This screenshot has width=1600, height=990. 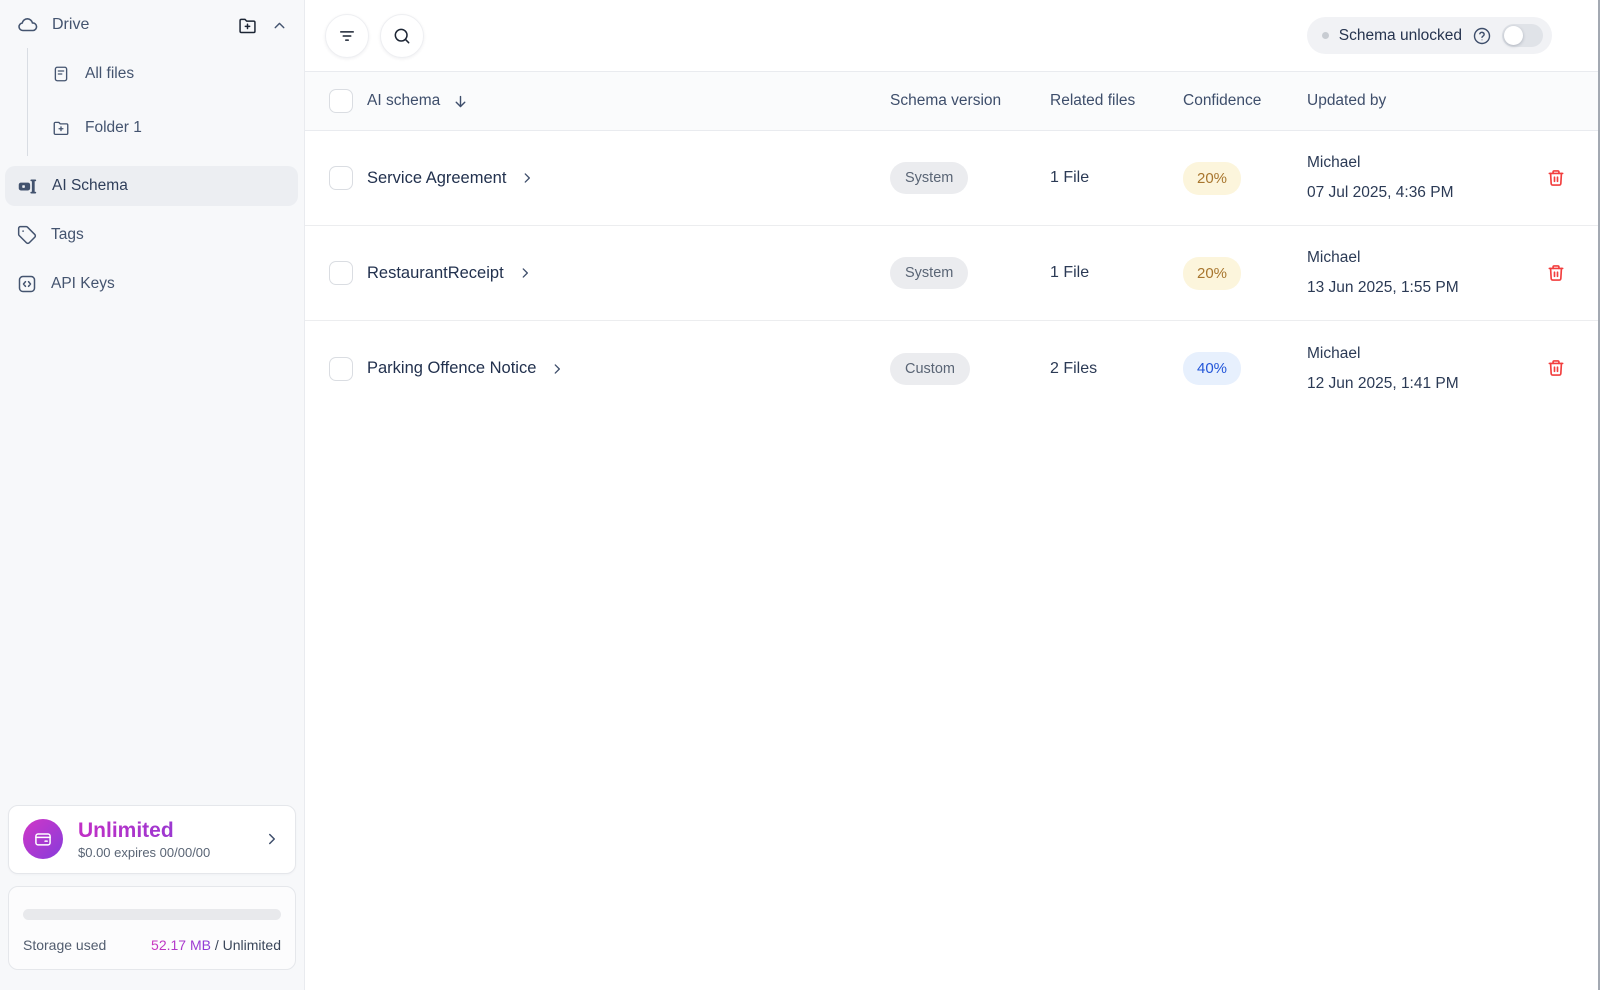 I want to click on status-dot, so click(x=1325, y=35).